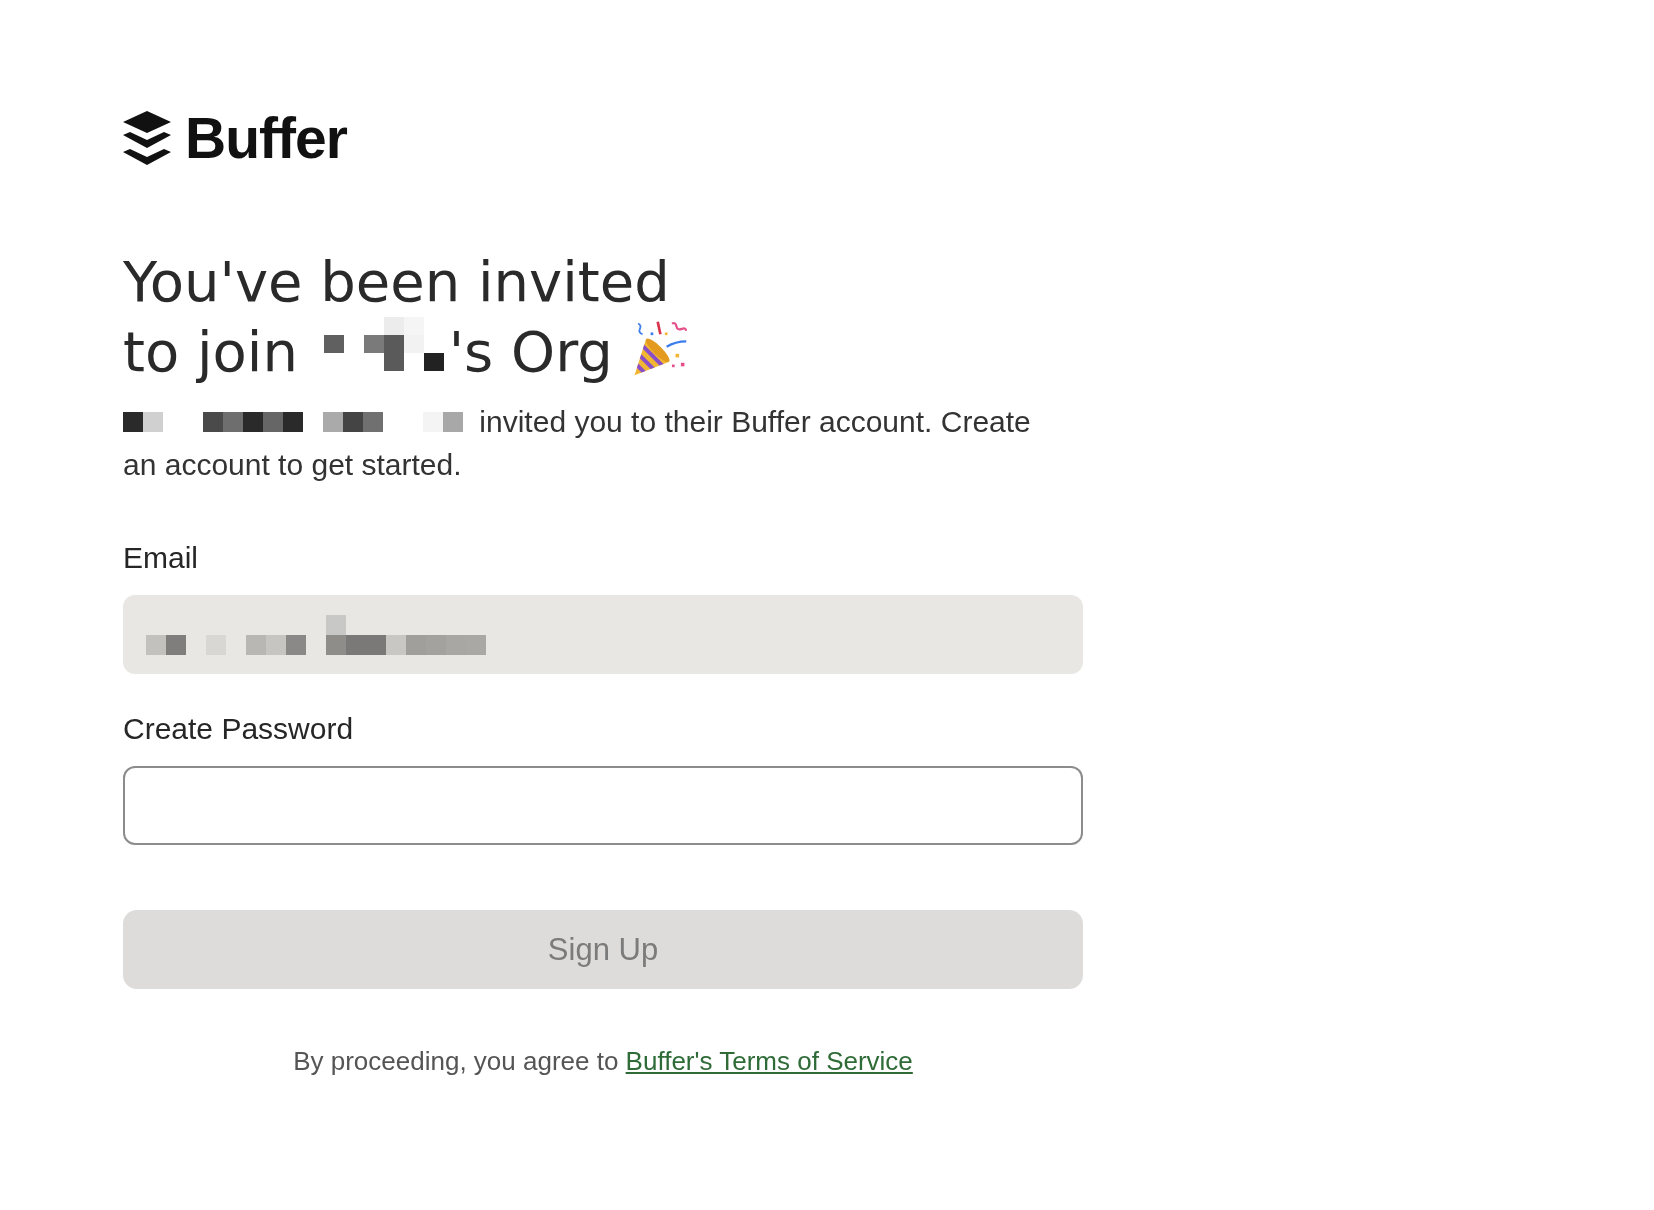 The width and height of the screenshot is (1654, 1210). Describe the element at coordinates (530, 351) in the screenshot. I see `heading-text: 's Org` at that location.